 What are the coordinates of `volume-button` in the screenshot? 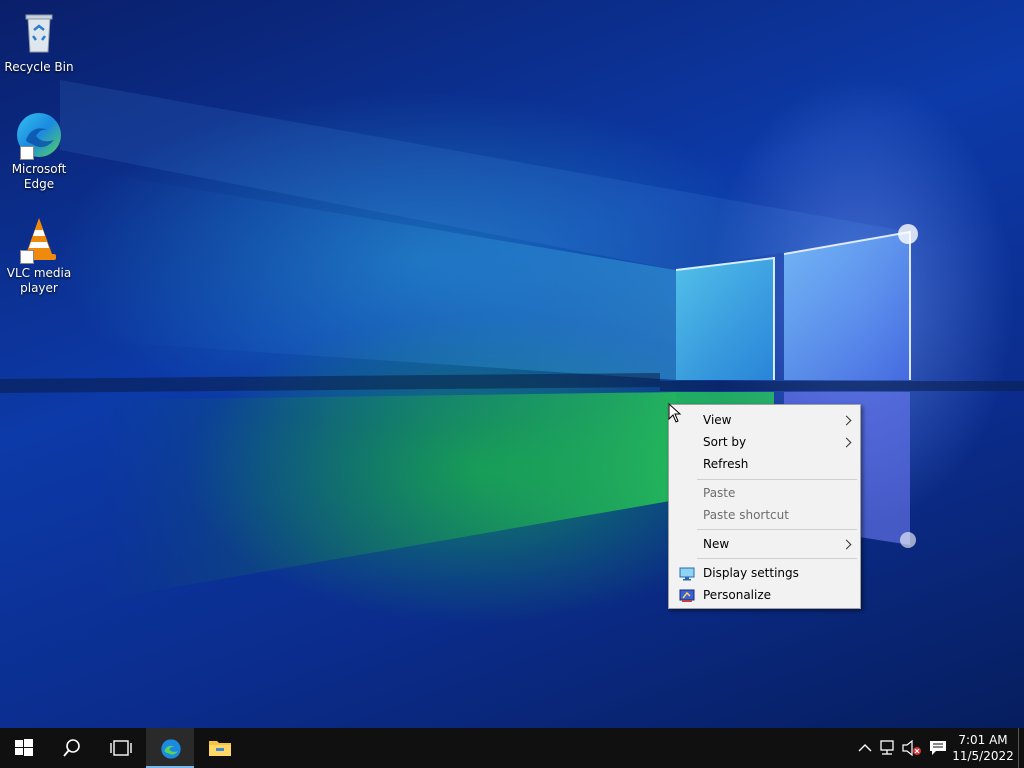 It's located at (912, 748).